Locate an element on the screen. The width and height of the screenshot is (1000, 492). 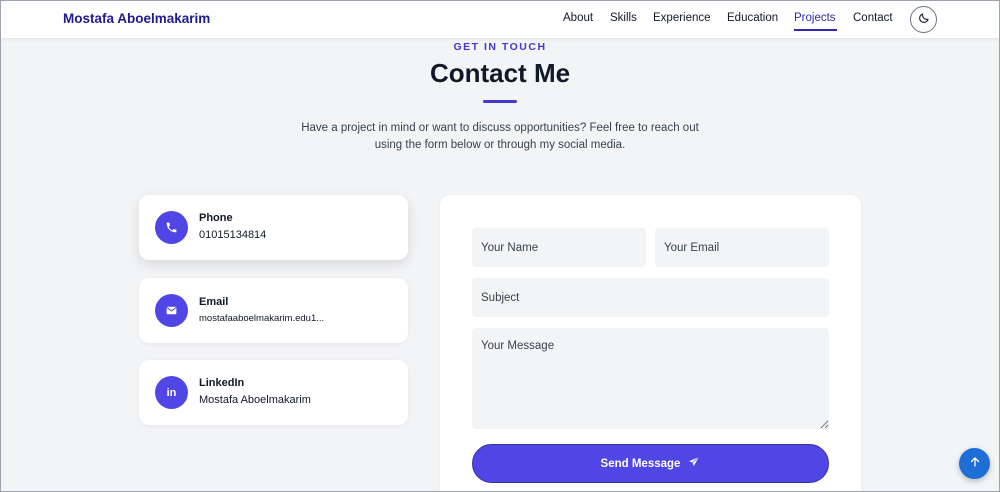
linkedin-label: LinkedIn is located at coordinates (222, 383).